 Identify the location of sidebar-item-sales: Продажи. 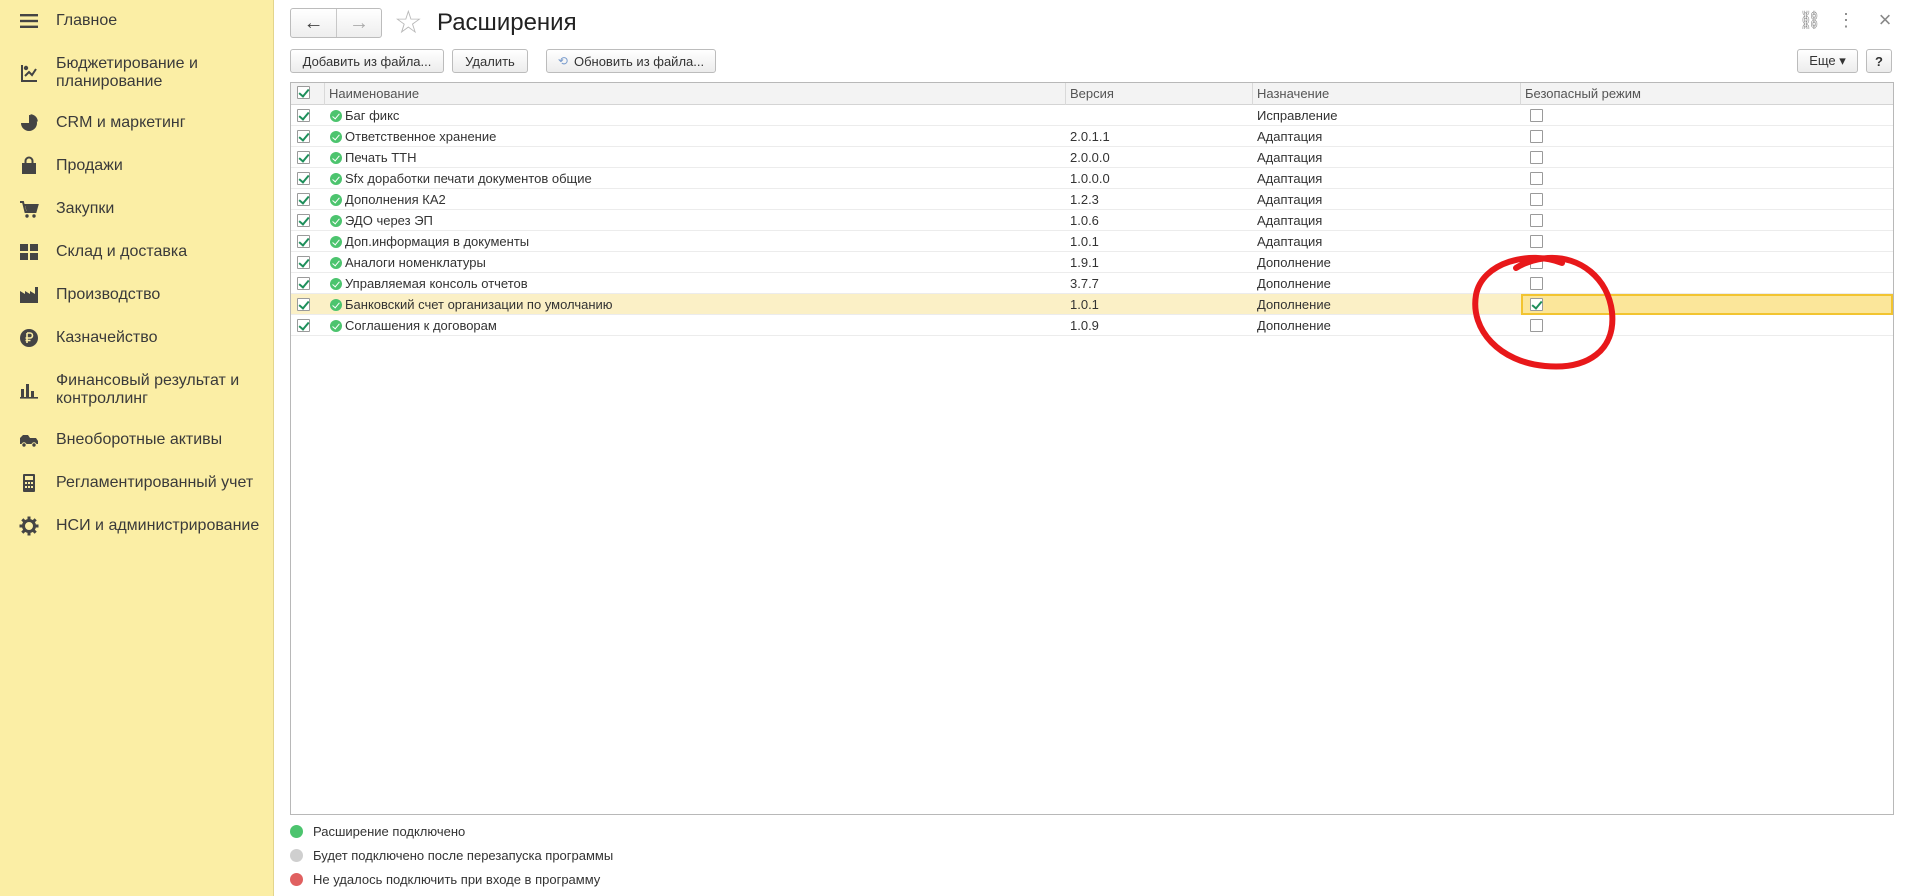
(137, 166).